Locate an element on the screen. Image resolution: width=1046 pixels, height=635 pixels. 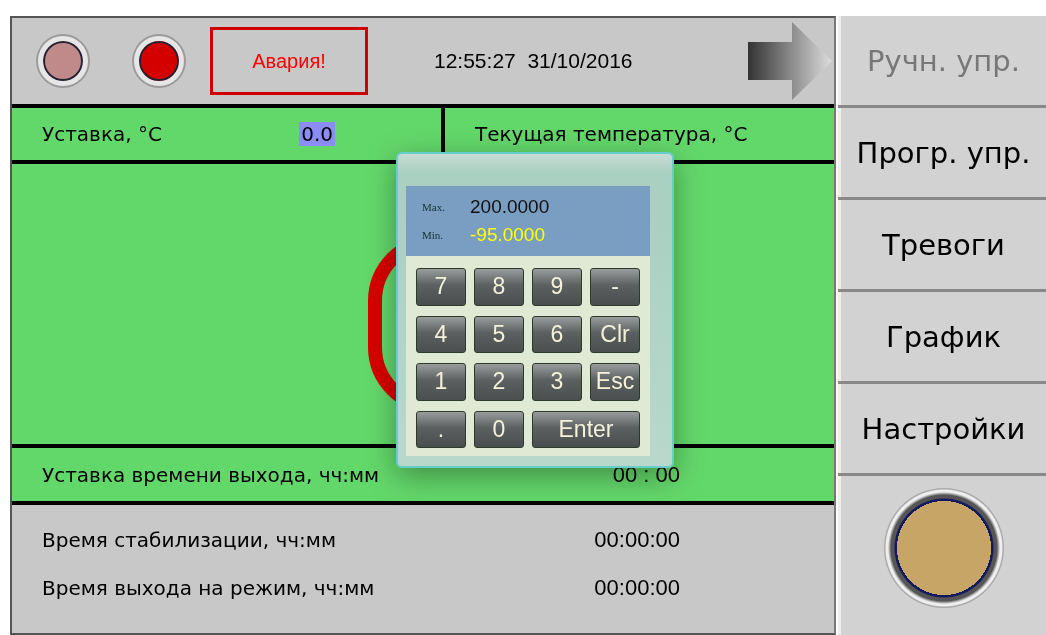
current-temperature-label: Текущая температура, °C is located at coordinates (611, 134).